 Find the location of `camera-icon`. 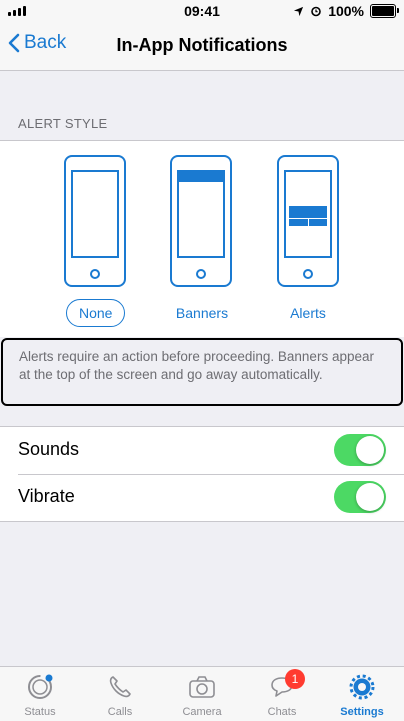

camera-icon is located at coordinates (202, 687).